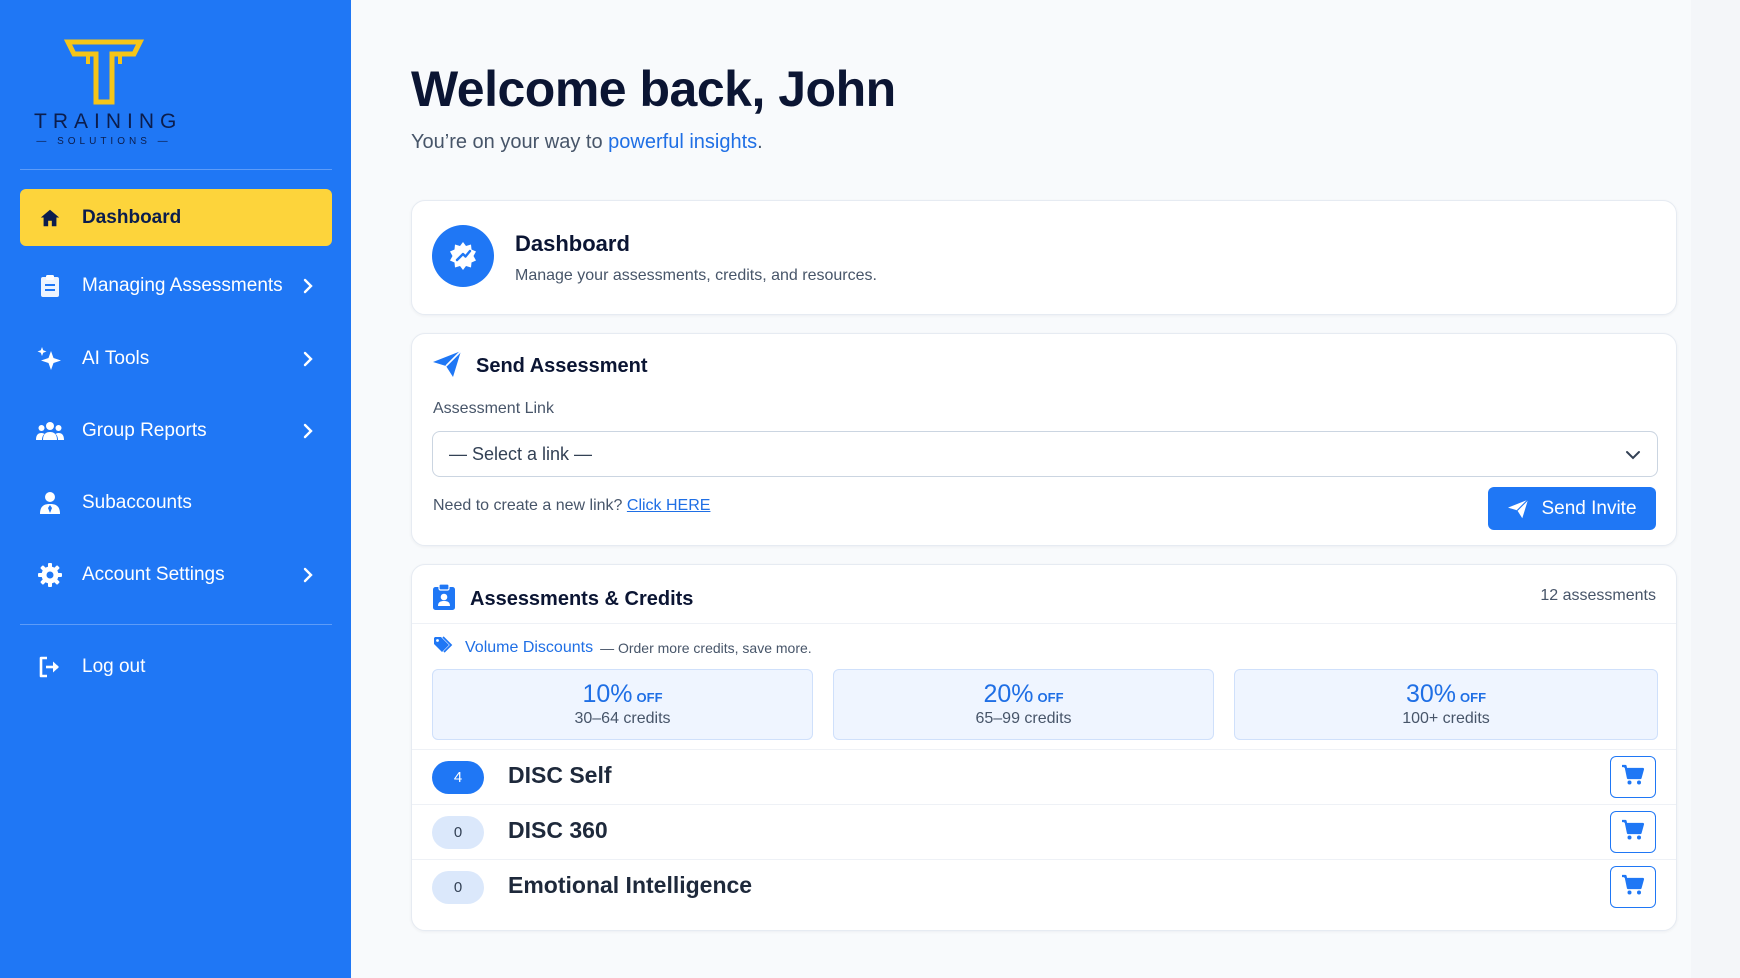 The image size is (1740, 978). I want to click on clipboard-icon, so click(50, 286).